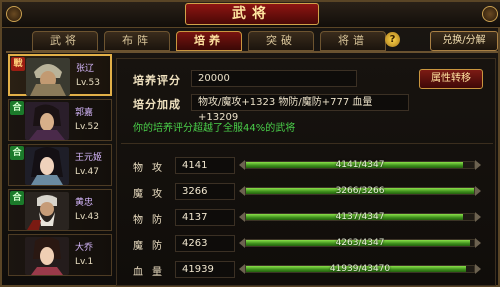 The height and width of the screenshot is (287, 500). Describe the element at coordinates (65, 41) in the screenshot. I see `tab-generals: 武将` at that location.